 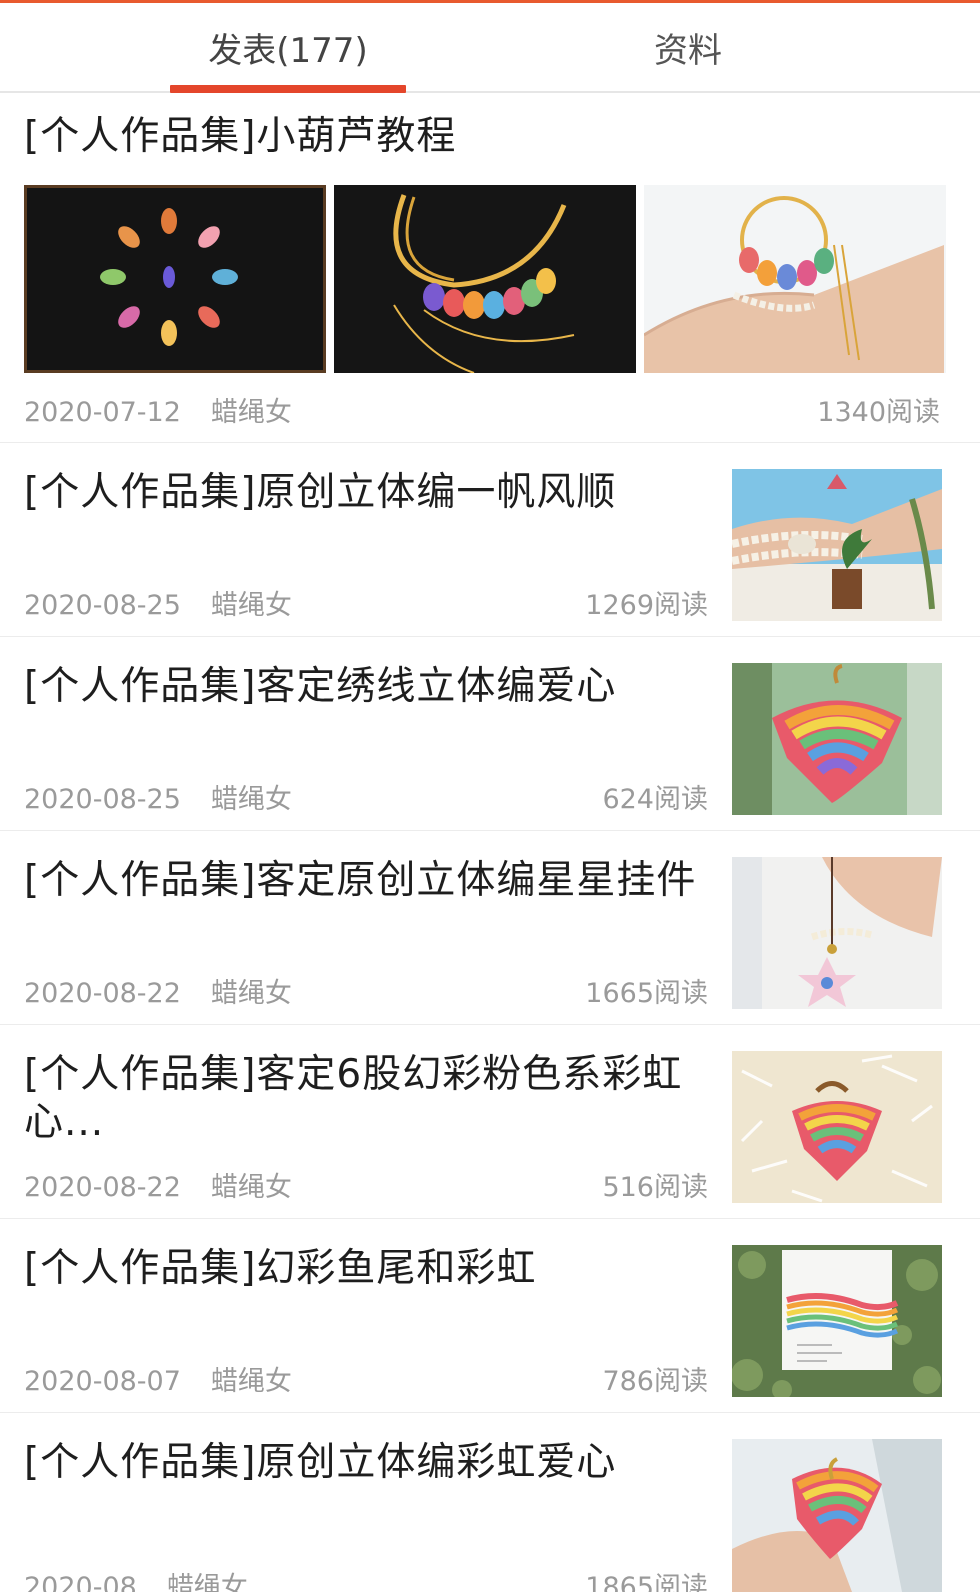 What do you see at coordinates (280, 1268) in the screenshot?
I see `post-title: [个人作品集]幻彩鱼尾和彩虹` at bounding box center [280, 1268].